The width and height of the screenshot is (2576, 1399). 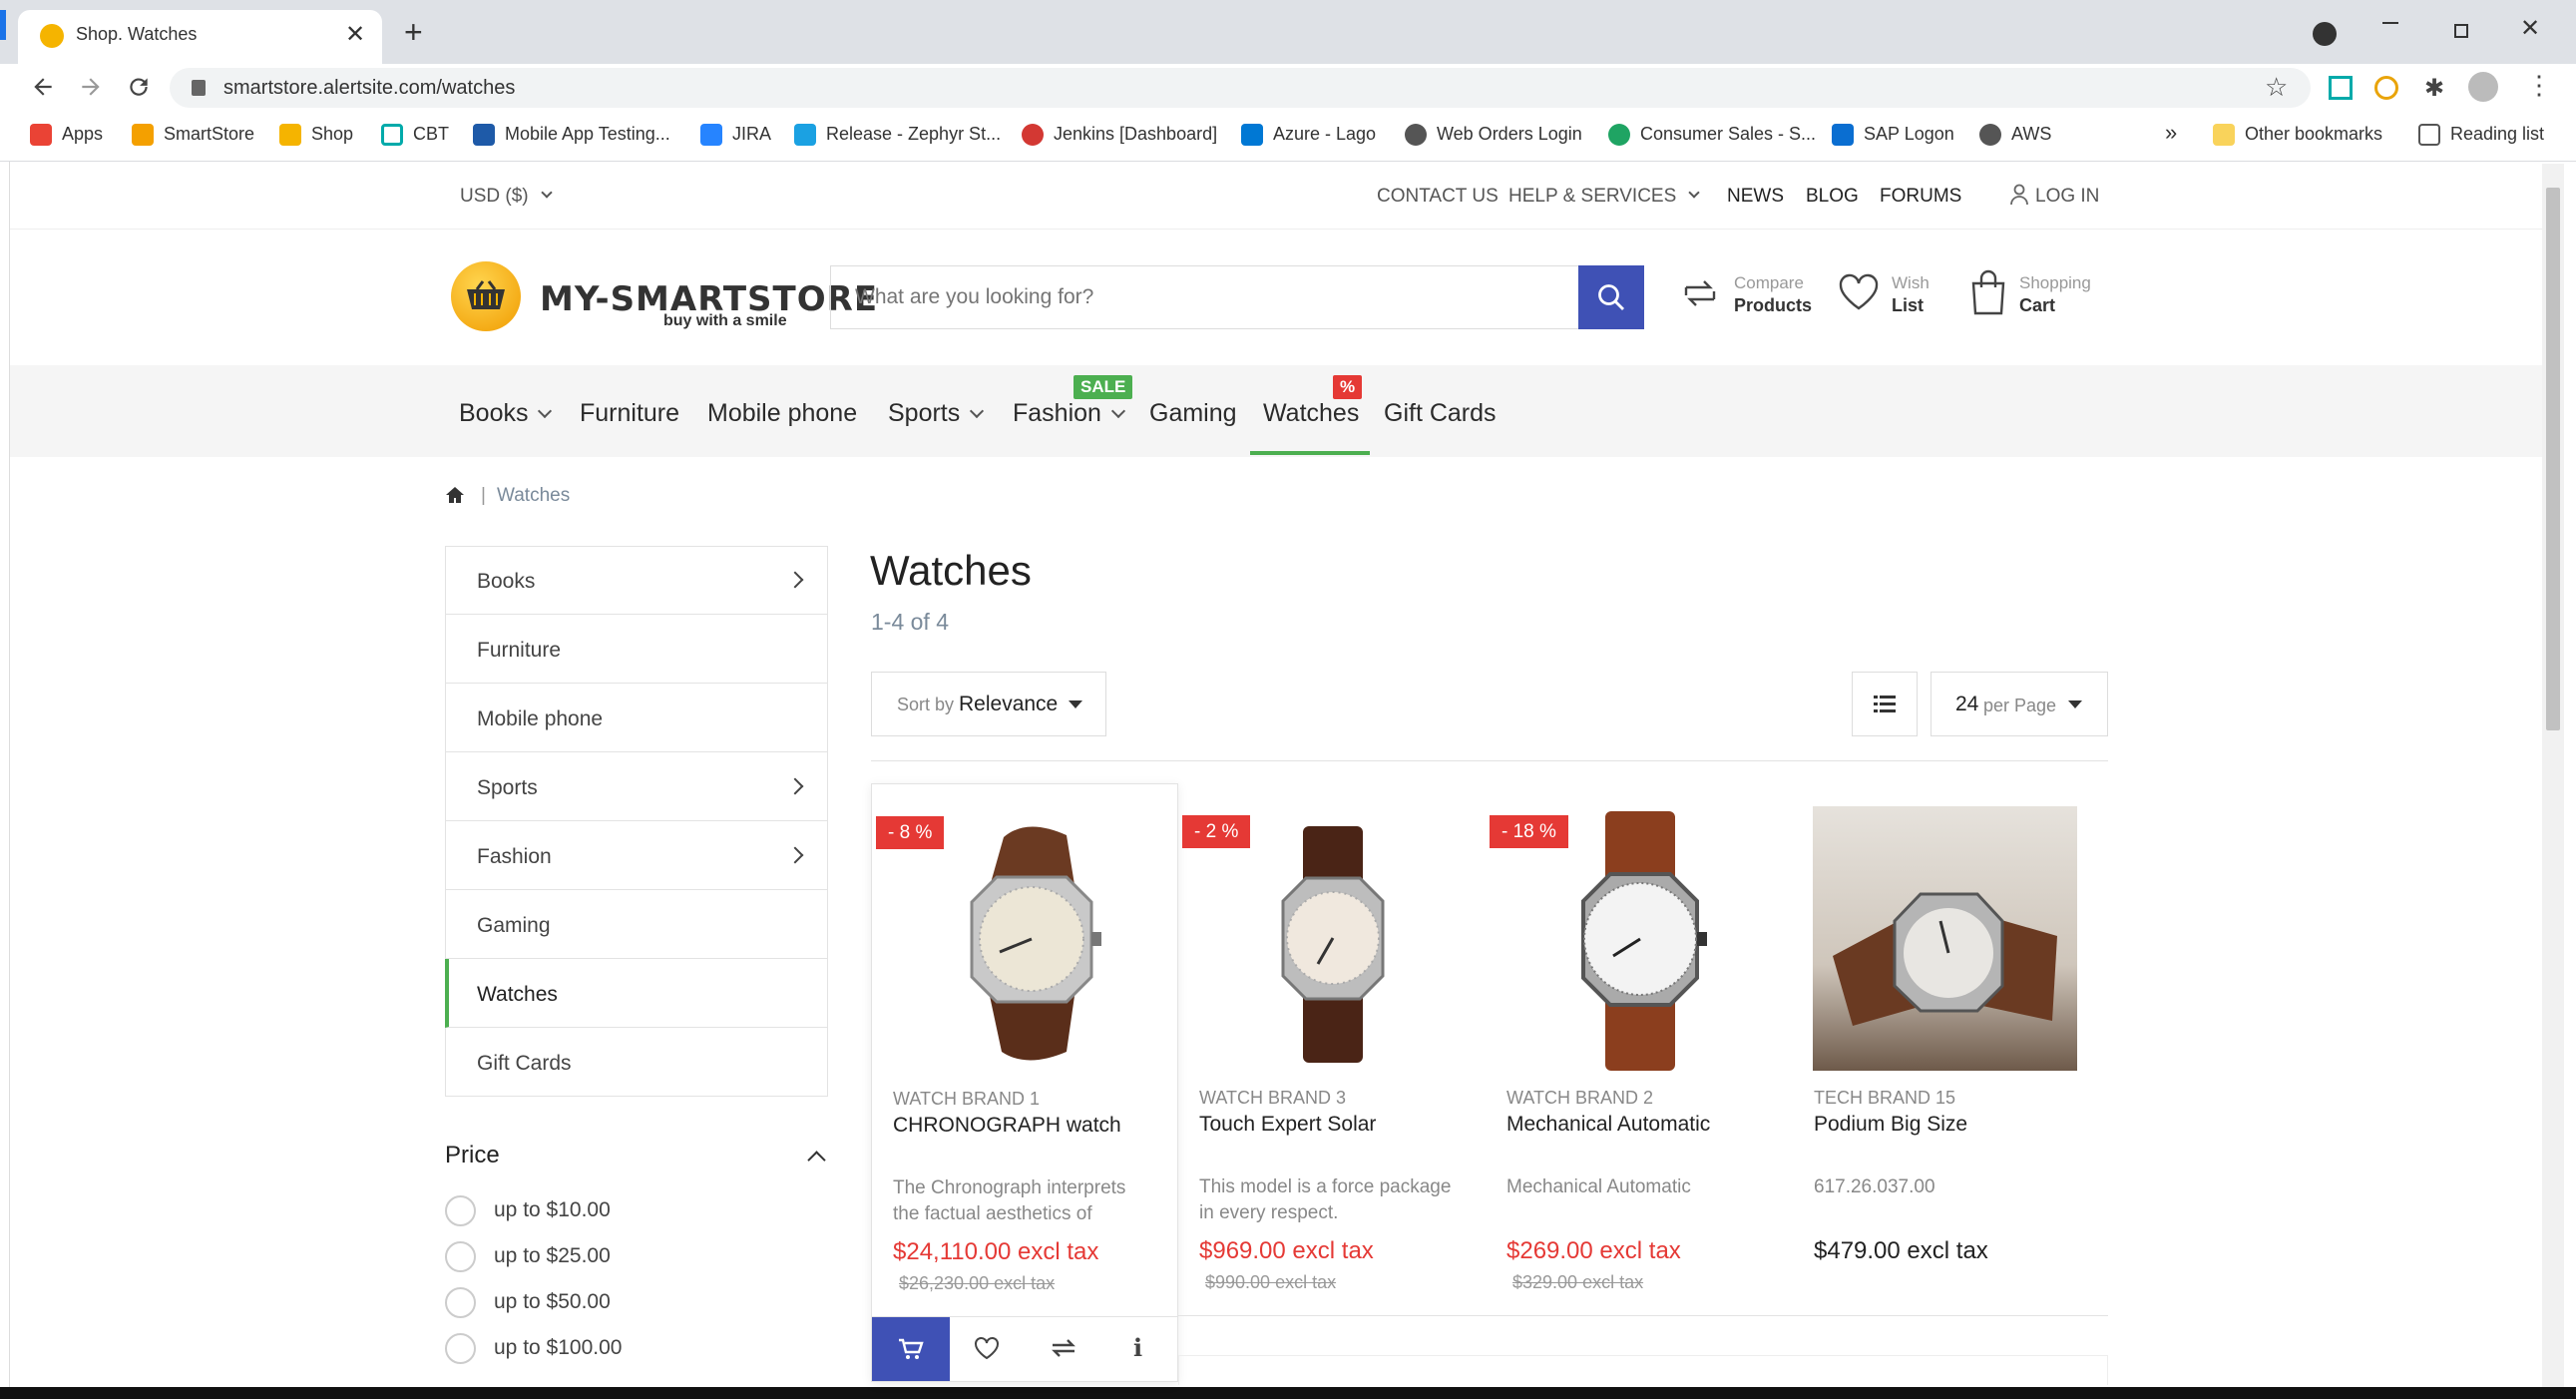 I want to click on info-icon: i, so click(x=1137, y=1347).